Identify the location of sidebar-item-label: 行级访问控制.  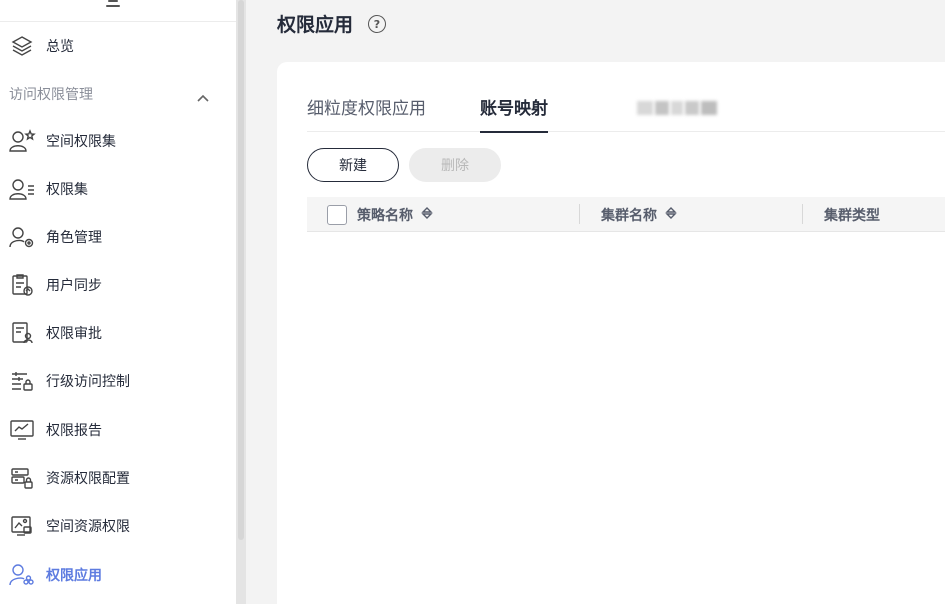
(88, 382).